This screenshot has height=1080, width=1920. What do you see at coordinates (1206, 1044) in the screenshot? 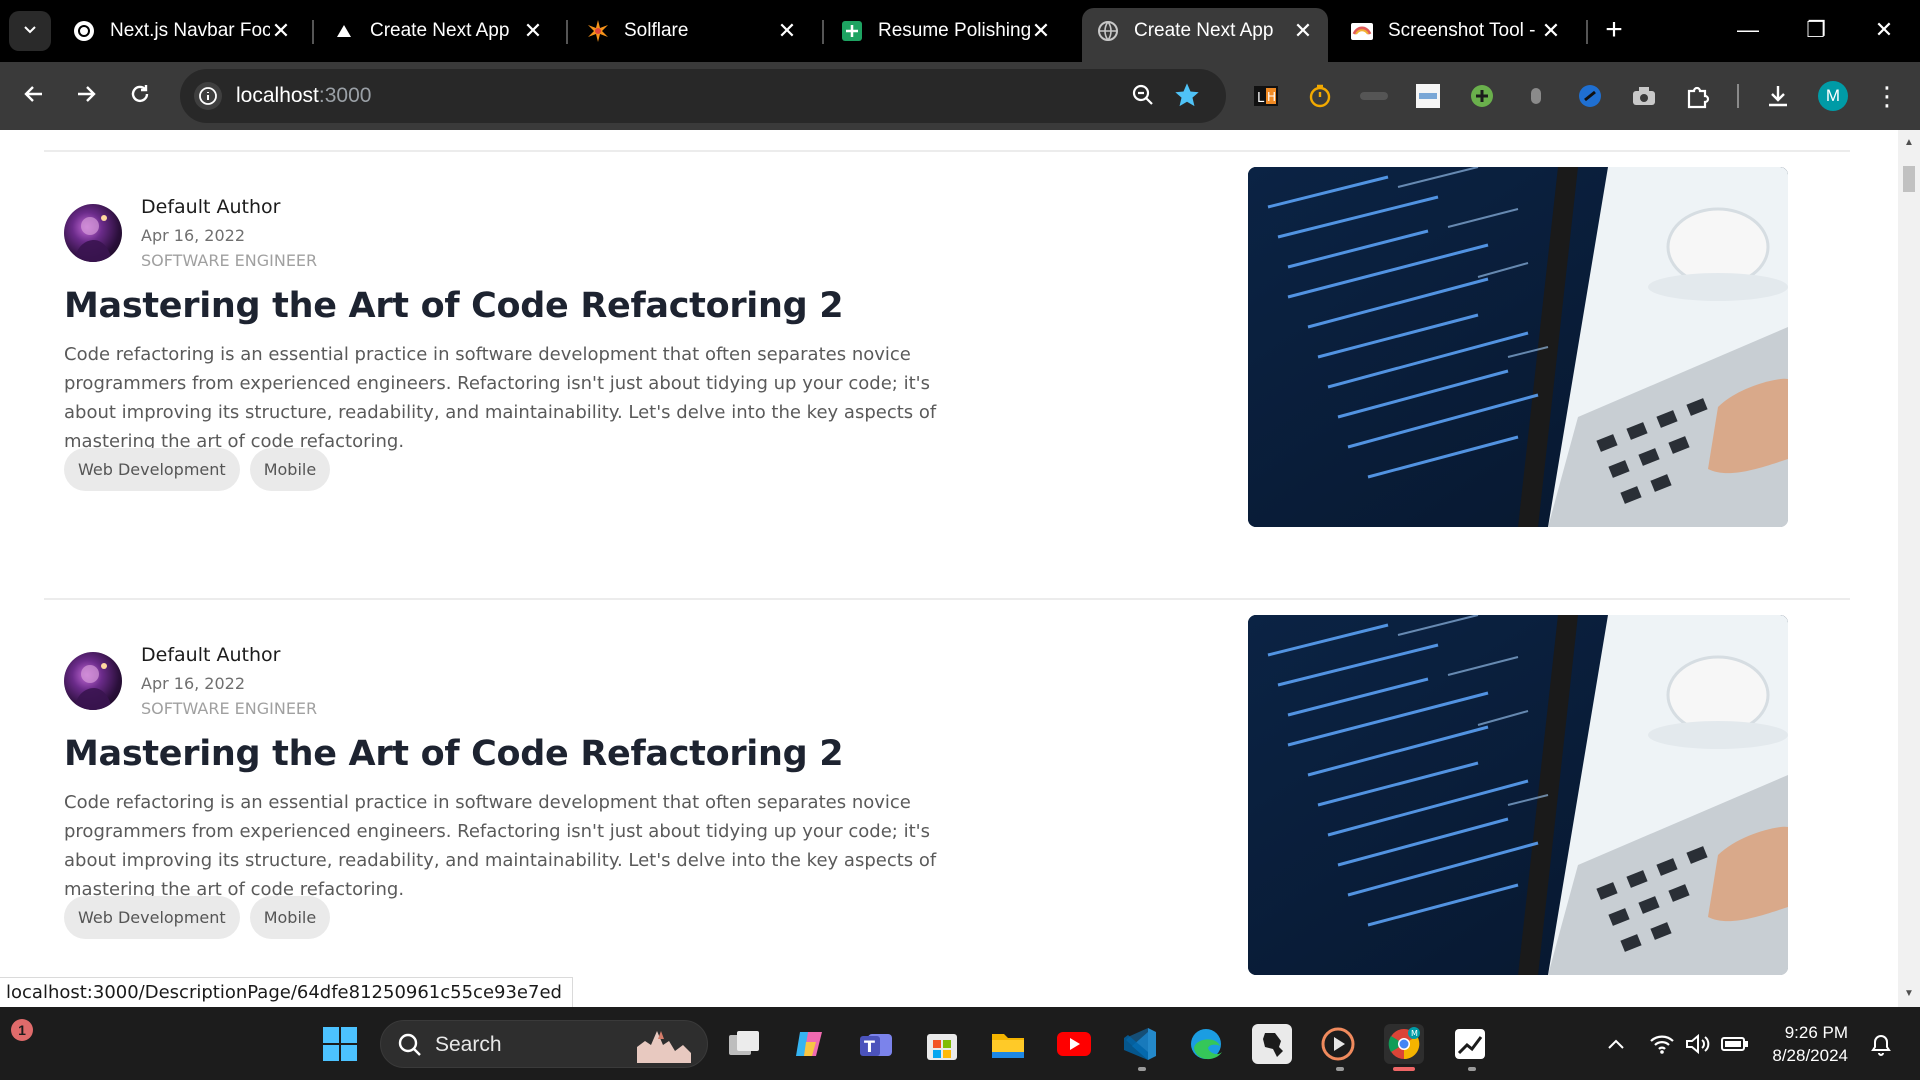
I see `edge-icon` at bounding box center [1206, 1044].